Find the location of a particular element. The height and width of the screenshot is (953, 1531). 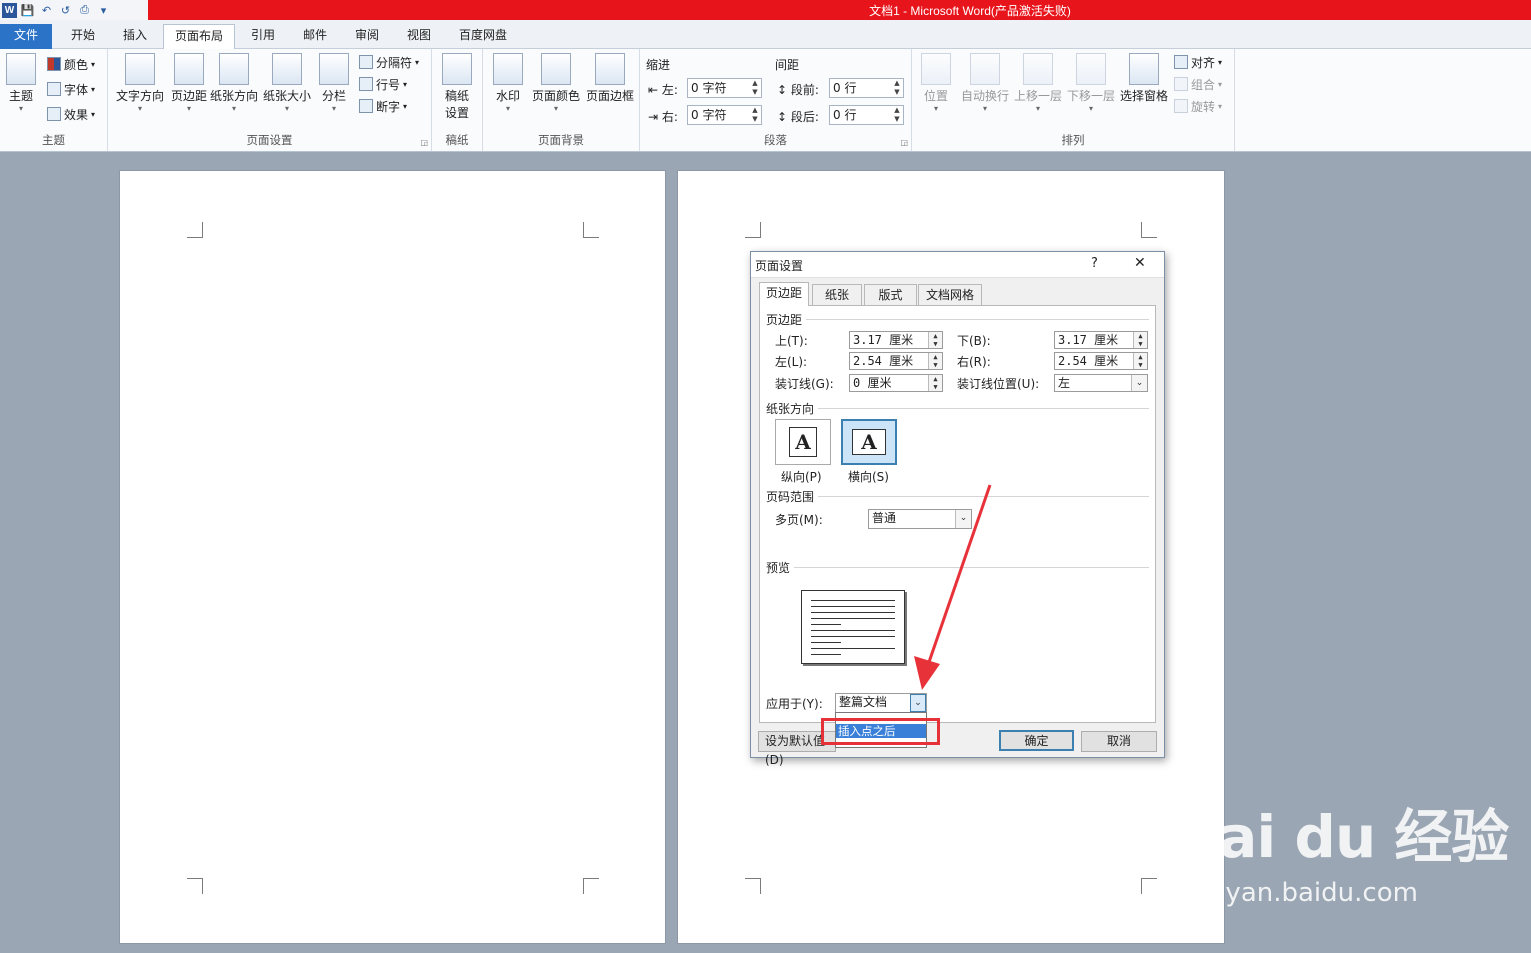

tab-baidu-netdisk: 百度网盘 is located at coordinates (483, 36).